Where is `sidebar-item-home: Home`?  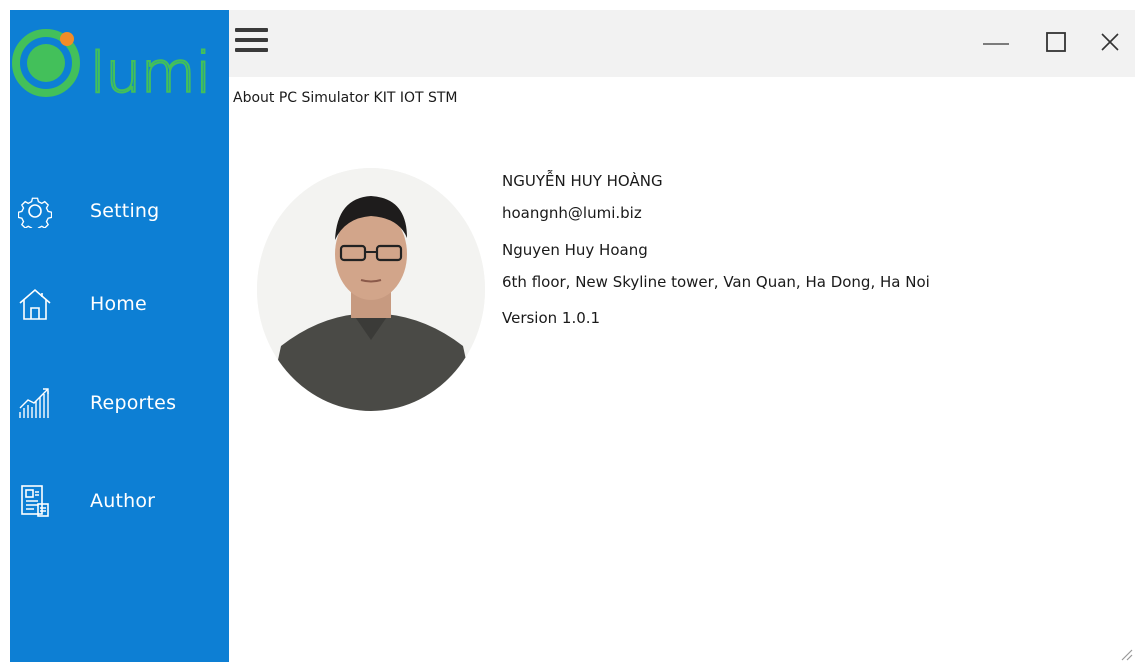 sidebar-item-home: Home is located at coordinates (119, 304).